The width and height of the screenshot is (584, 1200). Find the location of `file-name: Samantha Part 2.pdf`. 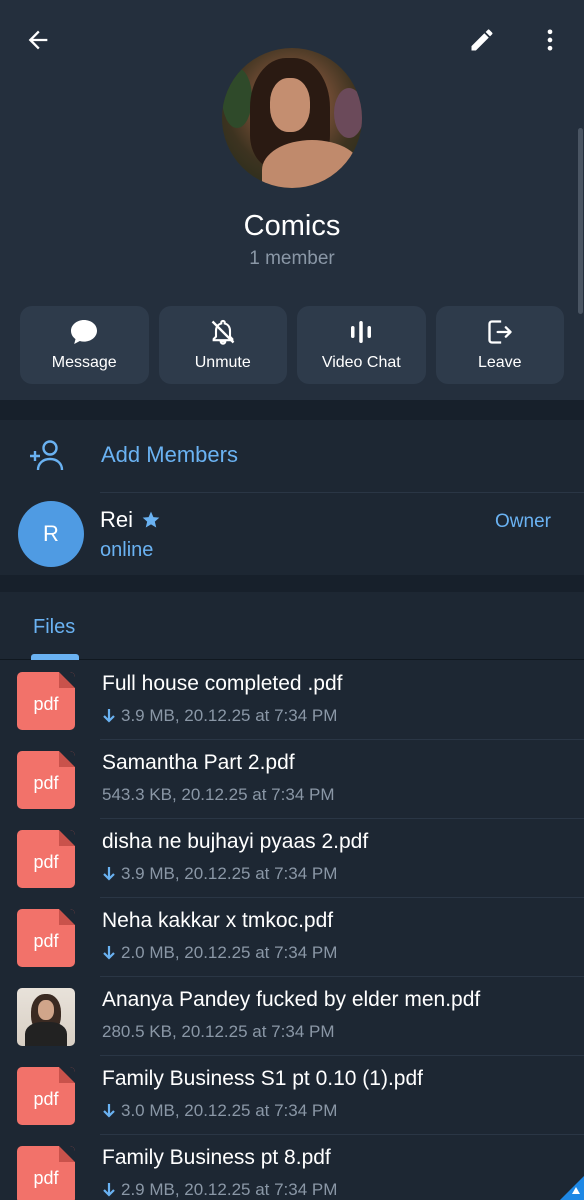

file-name: Samantha Part 2.pdf is located at coordinates (198, 762).